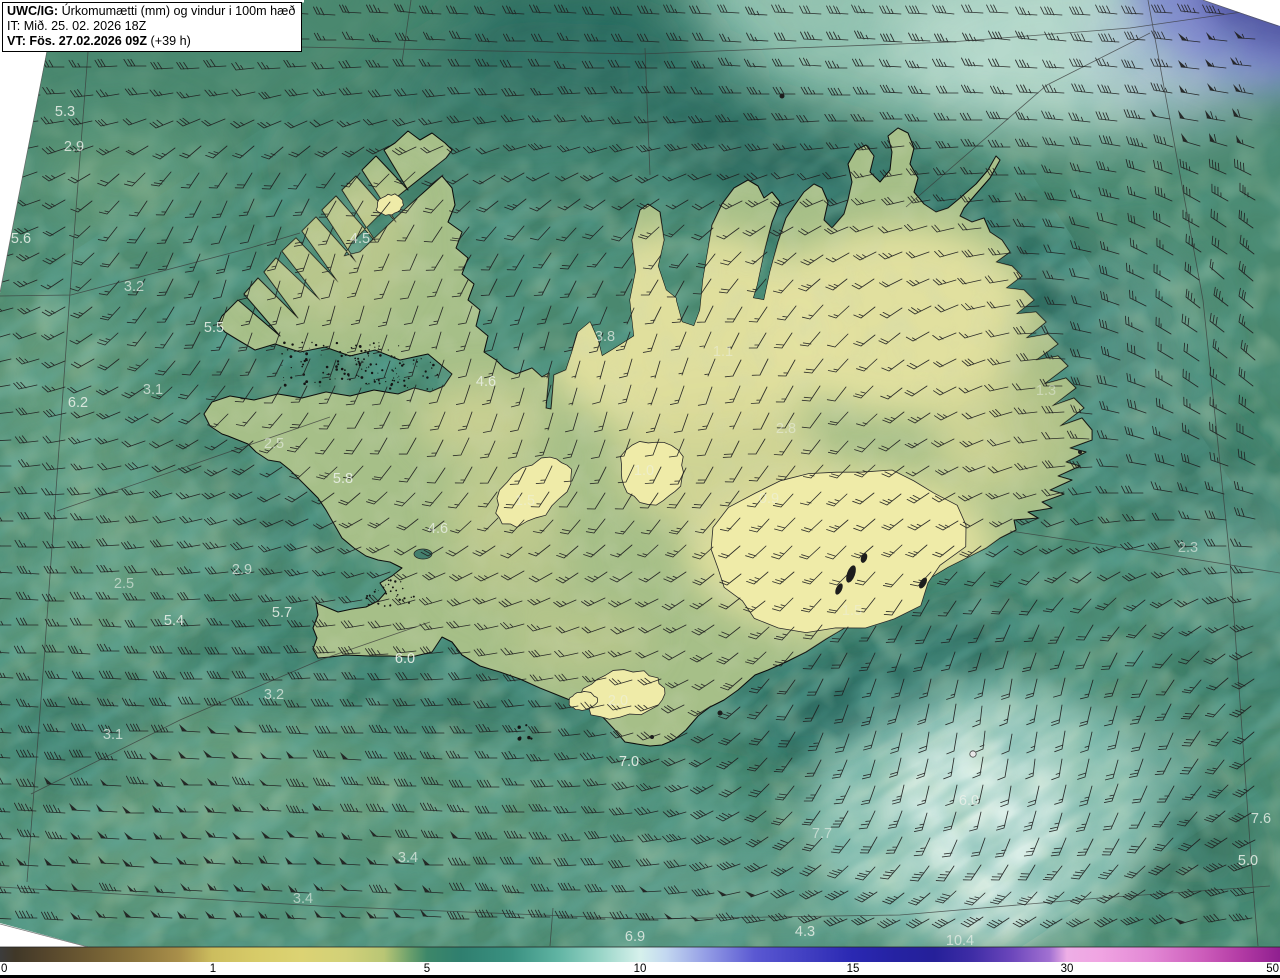  I want to click on svg-text: 5.5, so click(214, 328).